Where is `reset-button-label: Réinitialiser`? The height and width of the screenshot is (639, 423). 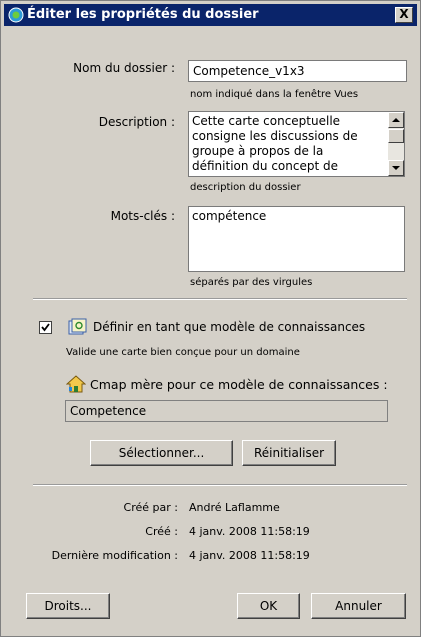 reset-button-label: Réinitialiser is located at coordinates (289, 453).